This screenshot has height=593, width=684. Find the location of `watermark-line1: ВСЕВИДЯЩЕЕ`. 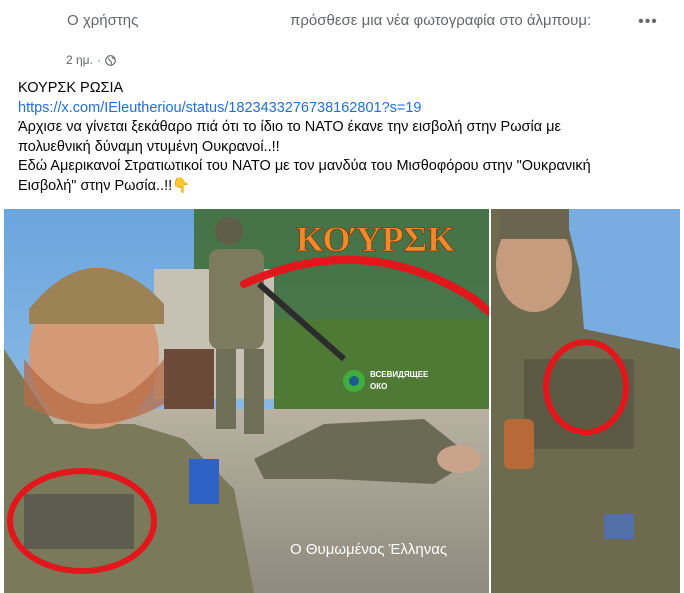

watermark-line1: ВСЕВИДЯЩЕЕ is located at coordinates (399, 374).